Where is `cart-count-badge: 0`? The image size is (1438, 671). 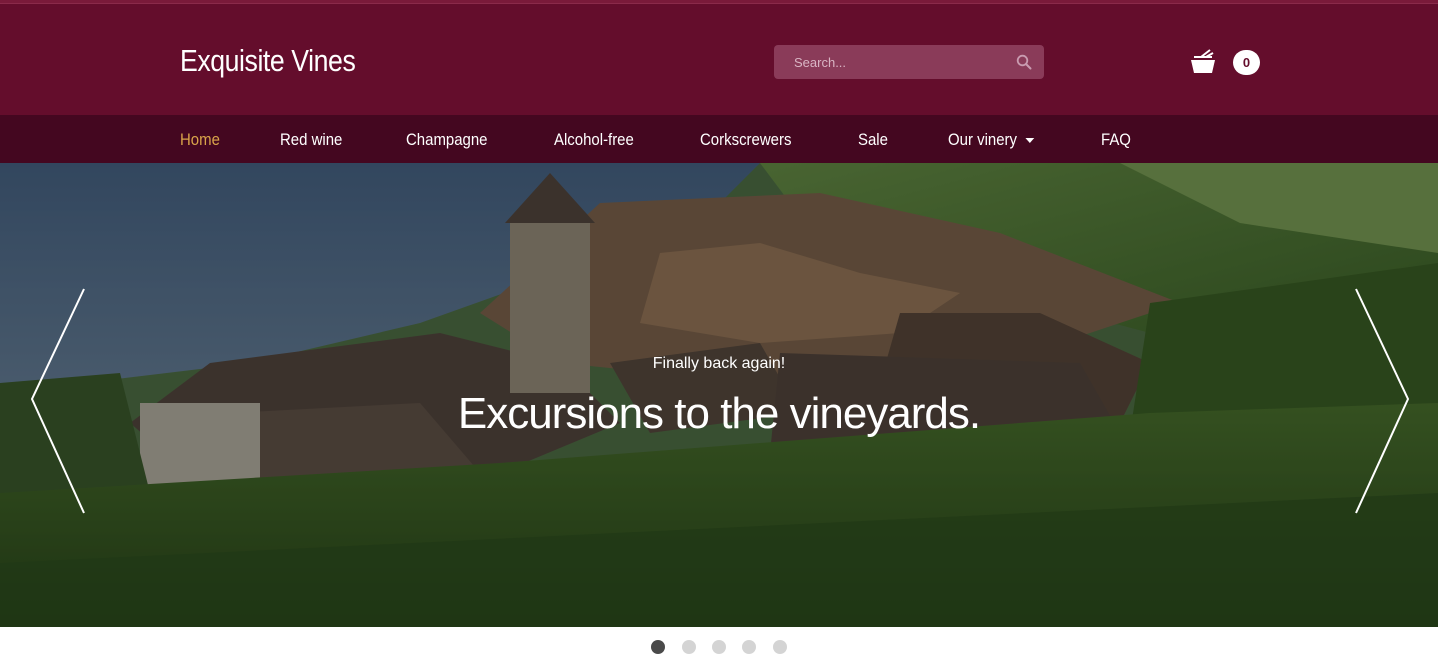 cart-count-badge: 0 is located at coordinates (1246, 62).